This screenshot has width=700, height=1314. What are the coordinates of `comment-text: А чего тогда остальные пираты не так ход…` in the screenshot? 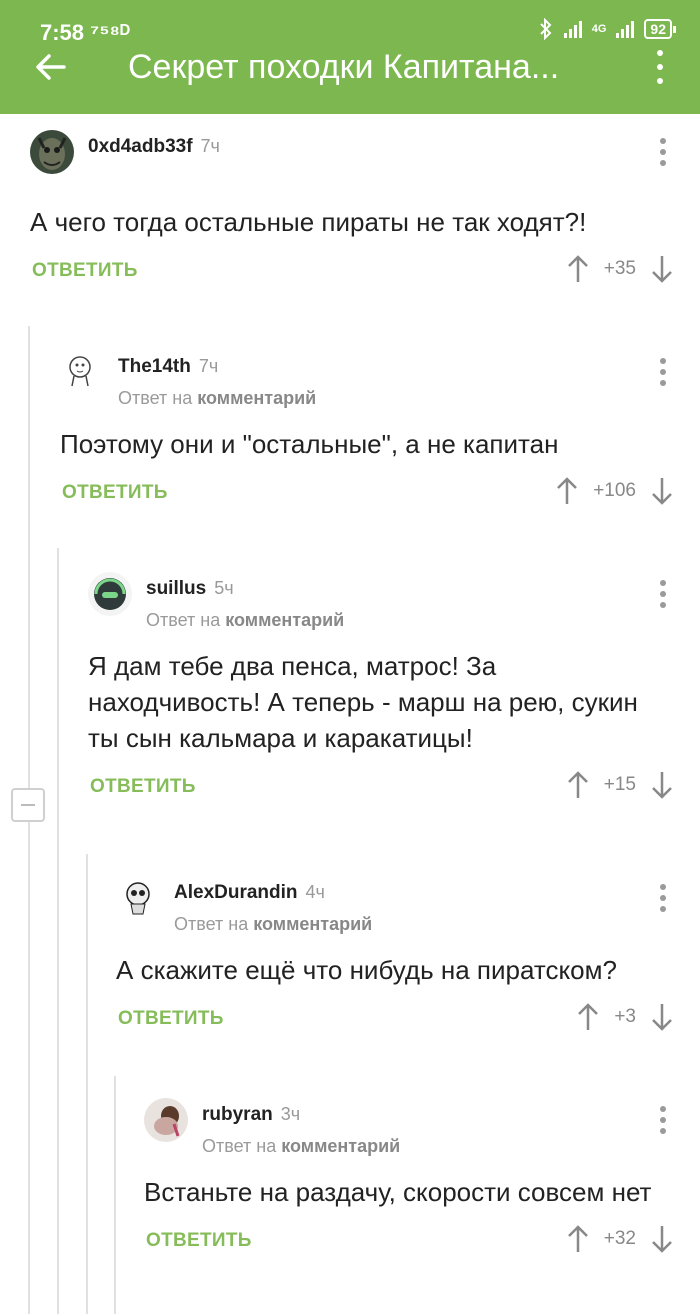 It's located at (308, 222).